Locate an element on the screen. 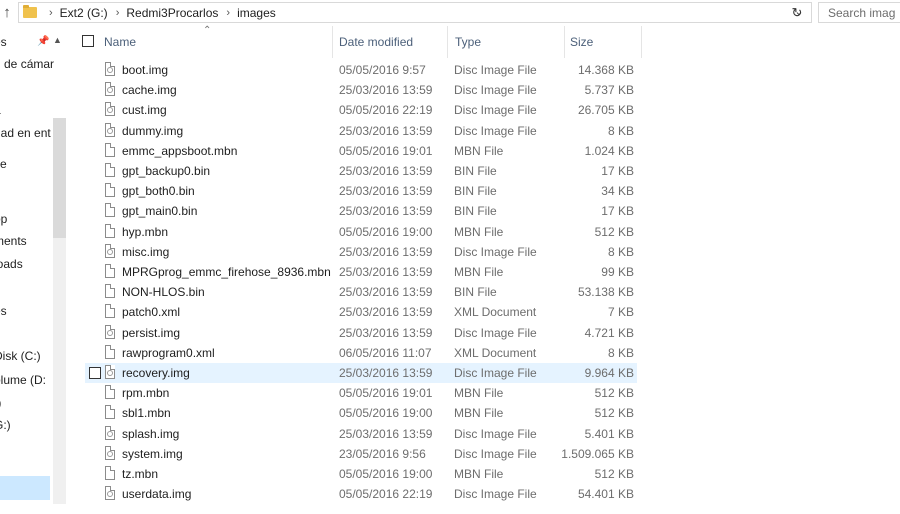 This screenshot has height=514, width=900. breadcrumb-item-folder: Redmi3Procarlos is located at coordinates (172, 13).